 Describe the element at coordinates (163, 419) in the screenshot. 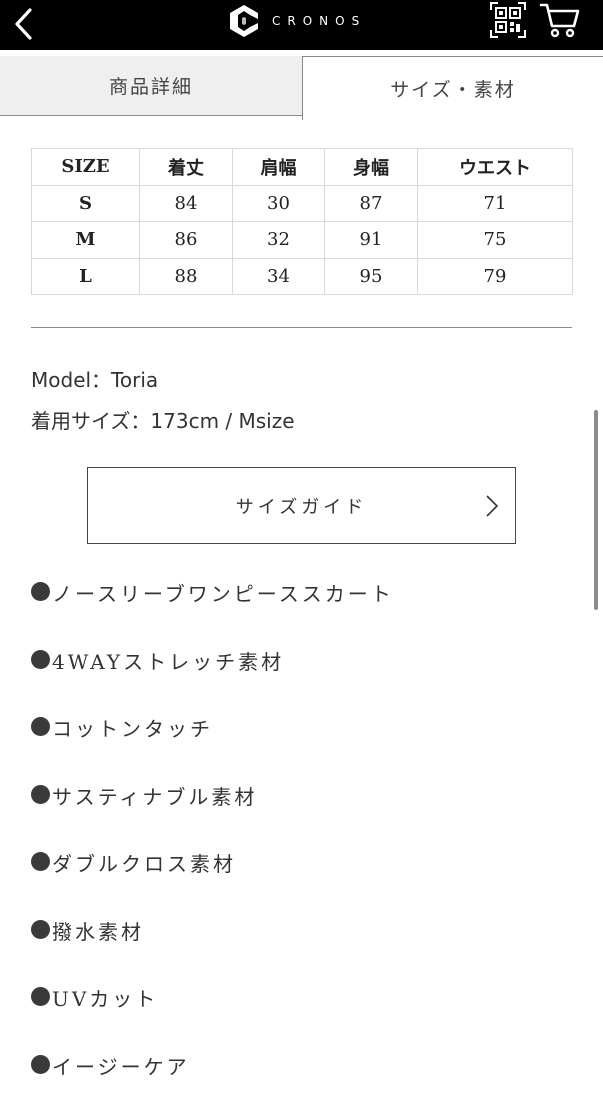

I see `model-wearing-size: 着用サイズ：173cm / Msize` at that location.